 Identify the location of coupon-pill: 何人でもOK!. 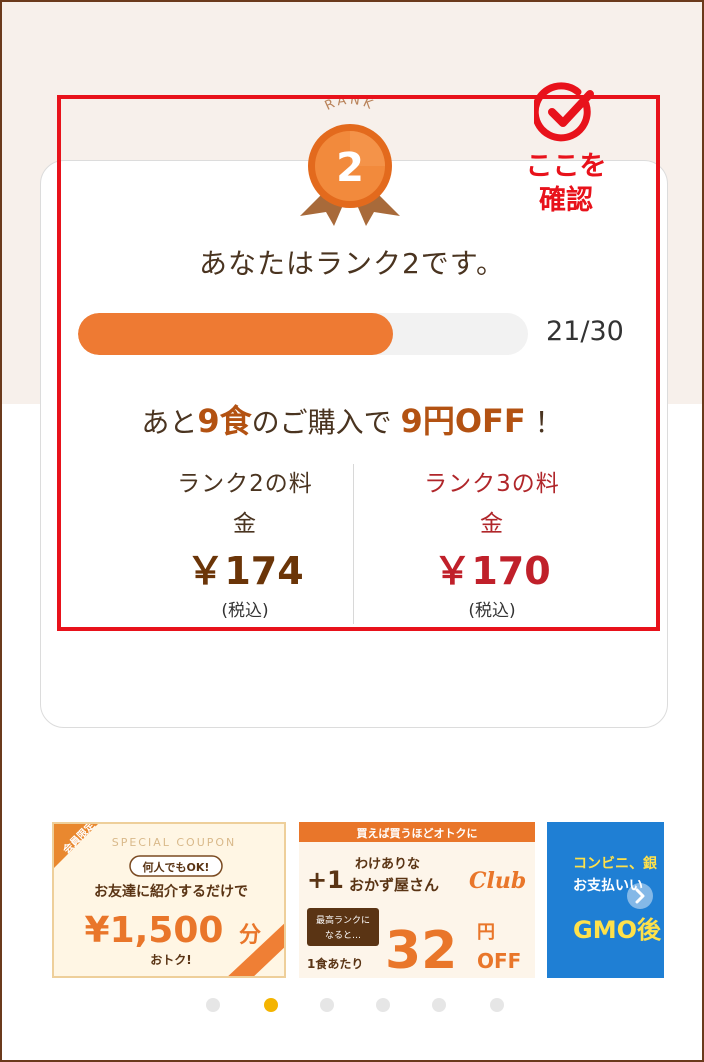
(176, 867).